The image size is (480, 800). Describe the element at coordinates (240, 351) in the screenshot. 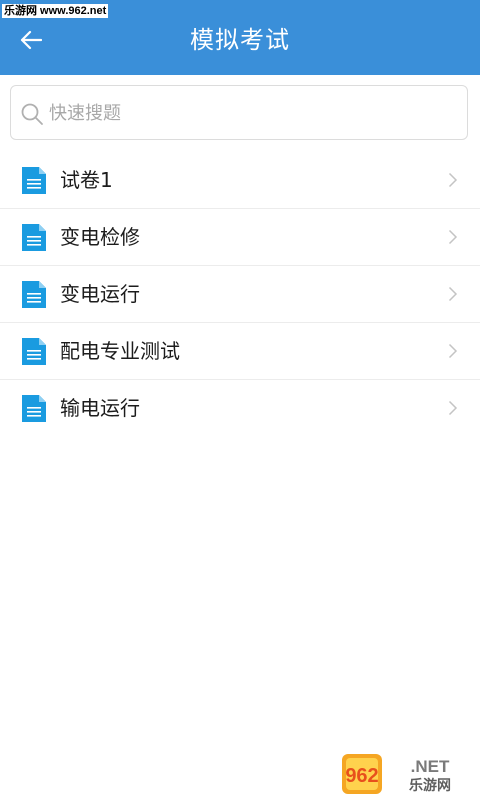

I see `list-item-exam-4: 配电专业测试` at that location.